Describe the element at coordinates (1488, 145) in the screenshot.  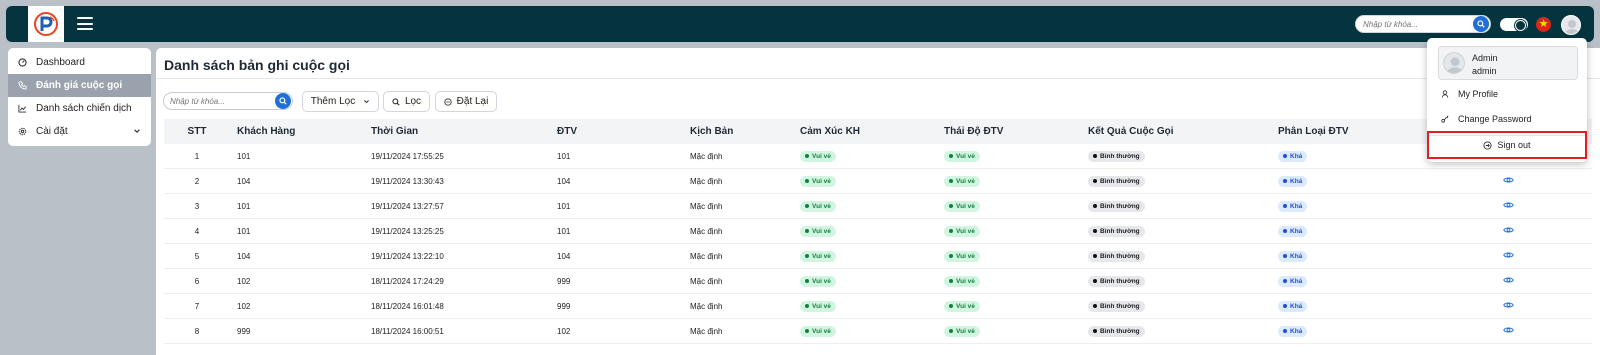
I see `sign-out-icon` at that location.